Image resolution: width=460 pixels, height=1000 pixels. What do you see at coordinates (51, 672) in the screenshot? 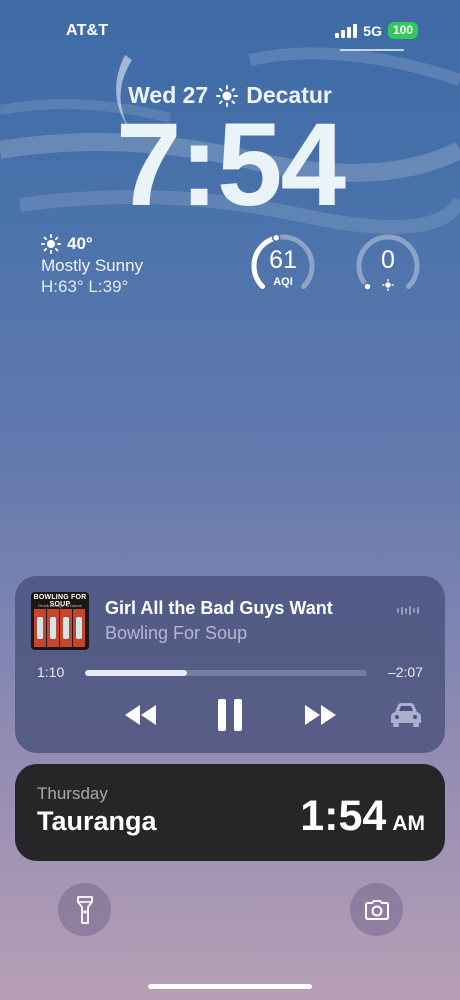
I see `elapsed-time: 1:10` at bounding box center [51, 672].